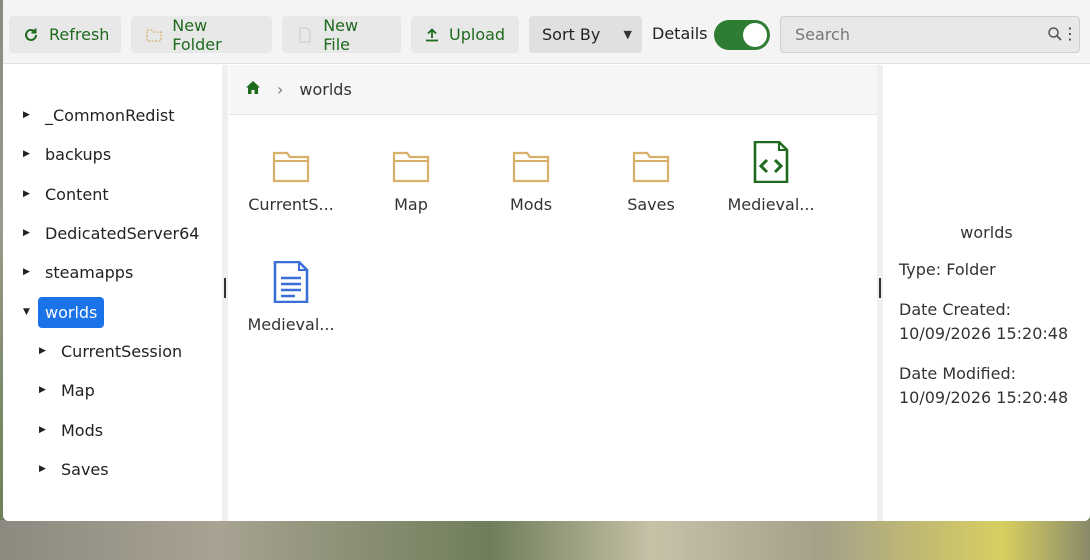 This screenshot has width=1090, height=560. What do you see at coordinates (110, 115) in the screenshot?
I see `tree-item-label: _CommonRedist` at bounding box center [110, 115].